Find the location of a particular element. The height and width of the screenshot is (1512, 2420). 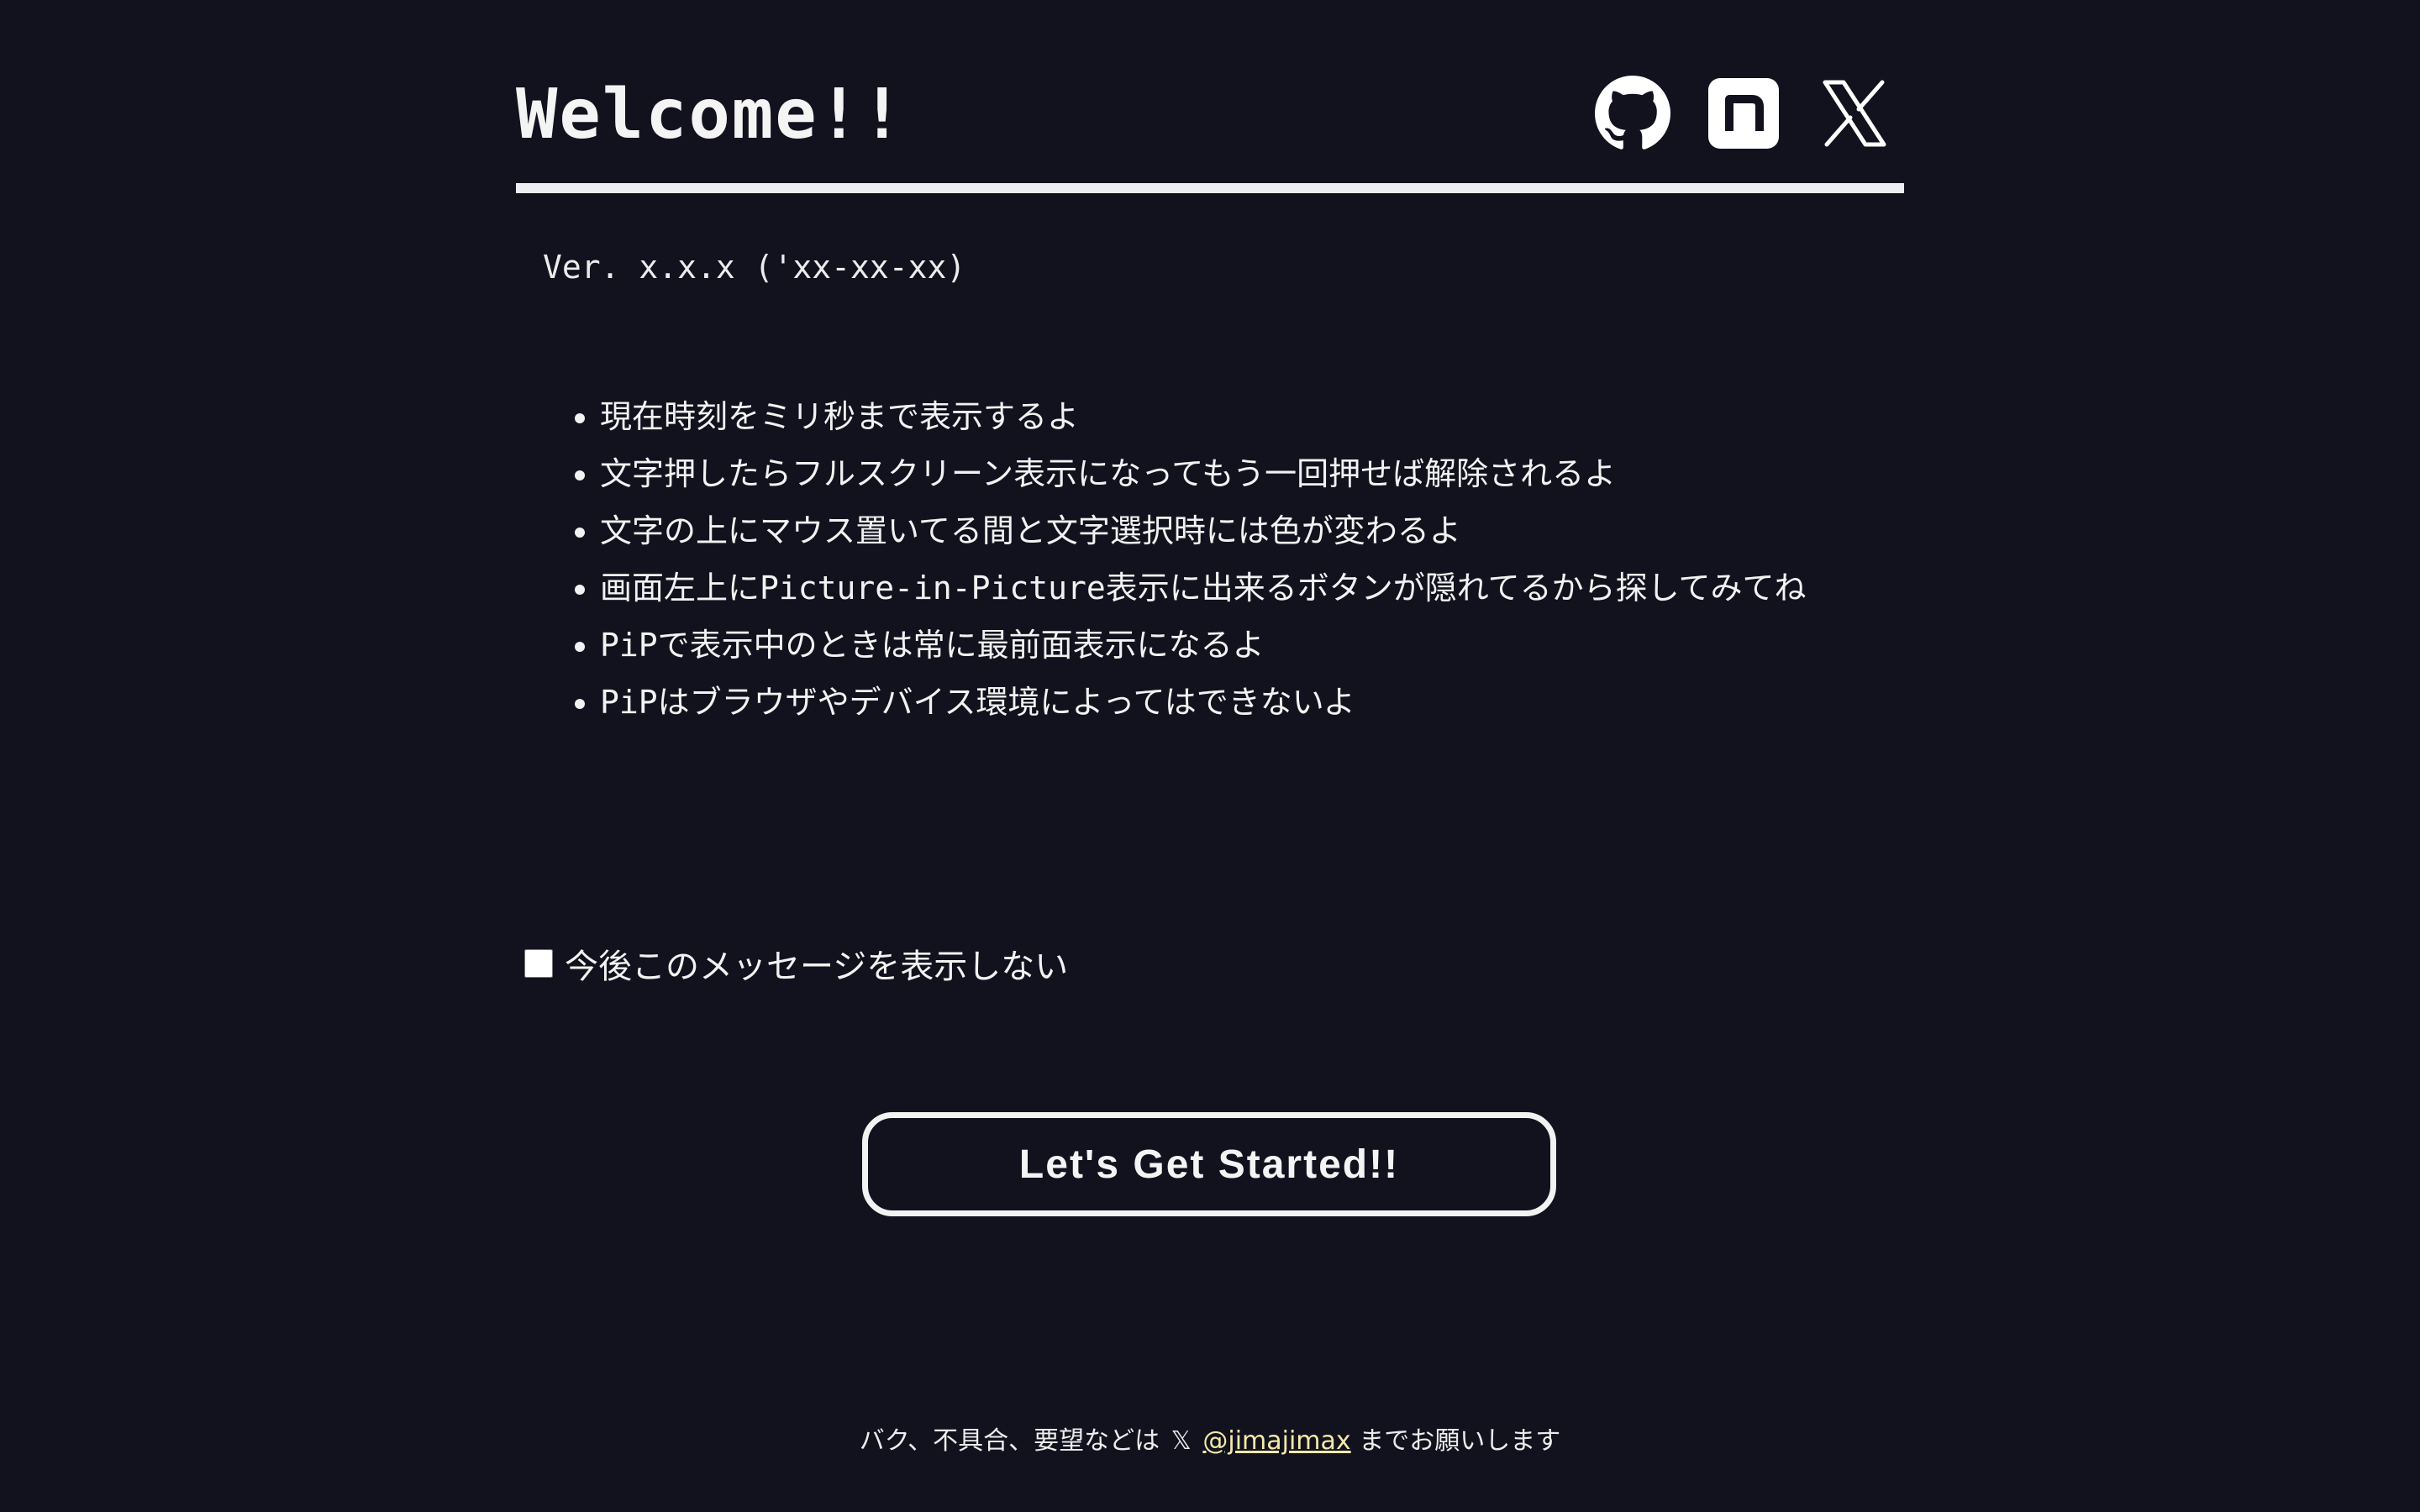

dont-show-again-checkbox is located at coordinates (538, 963).